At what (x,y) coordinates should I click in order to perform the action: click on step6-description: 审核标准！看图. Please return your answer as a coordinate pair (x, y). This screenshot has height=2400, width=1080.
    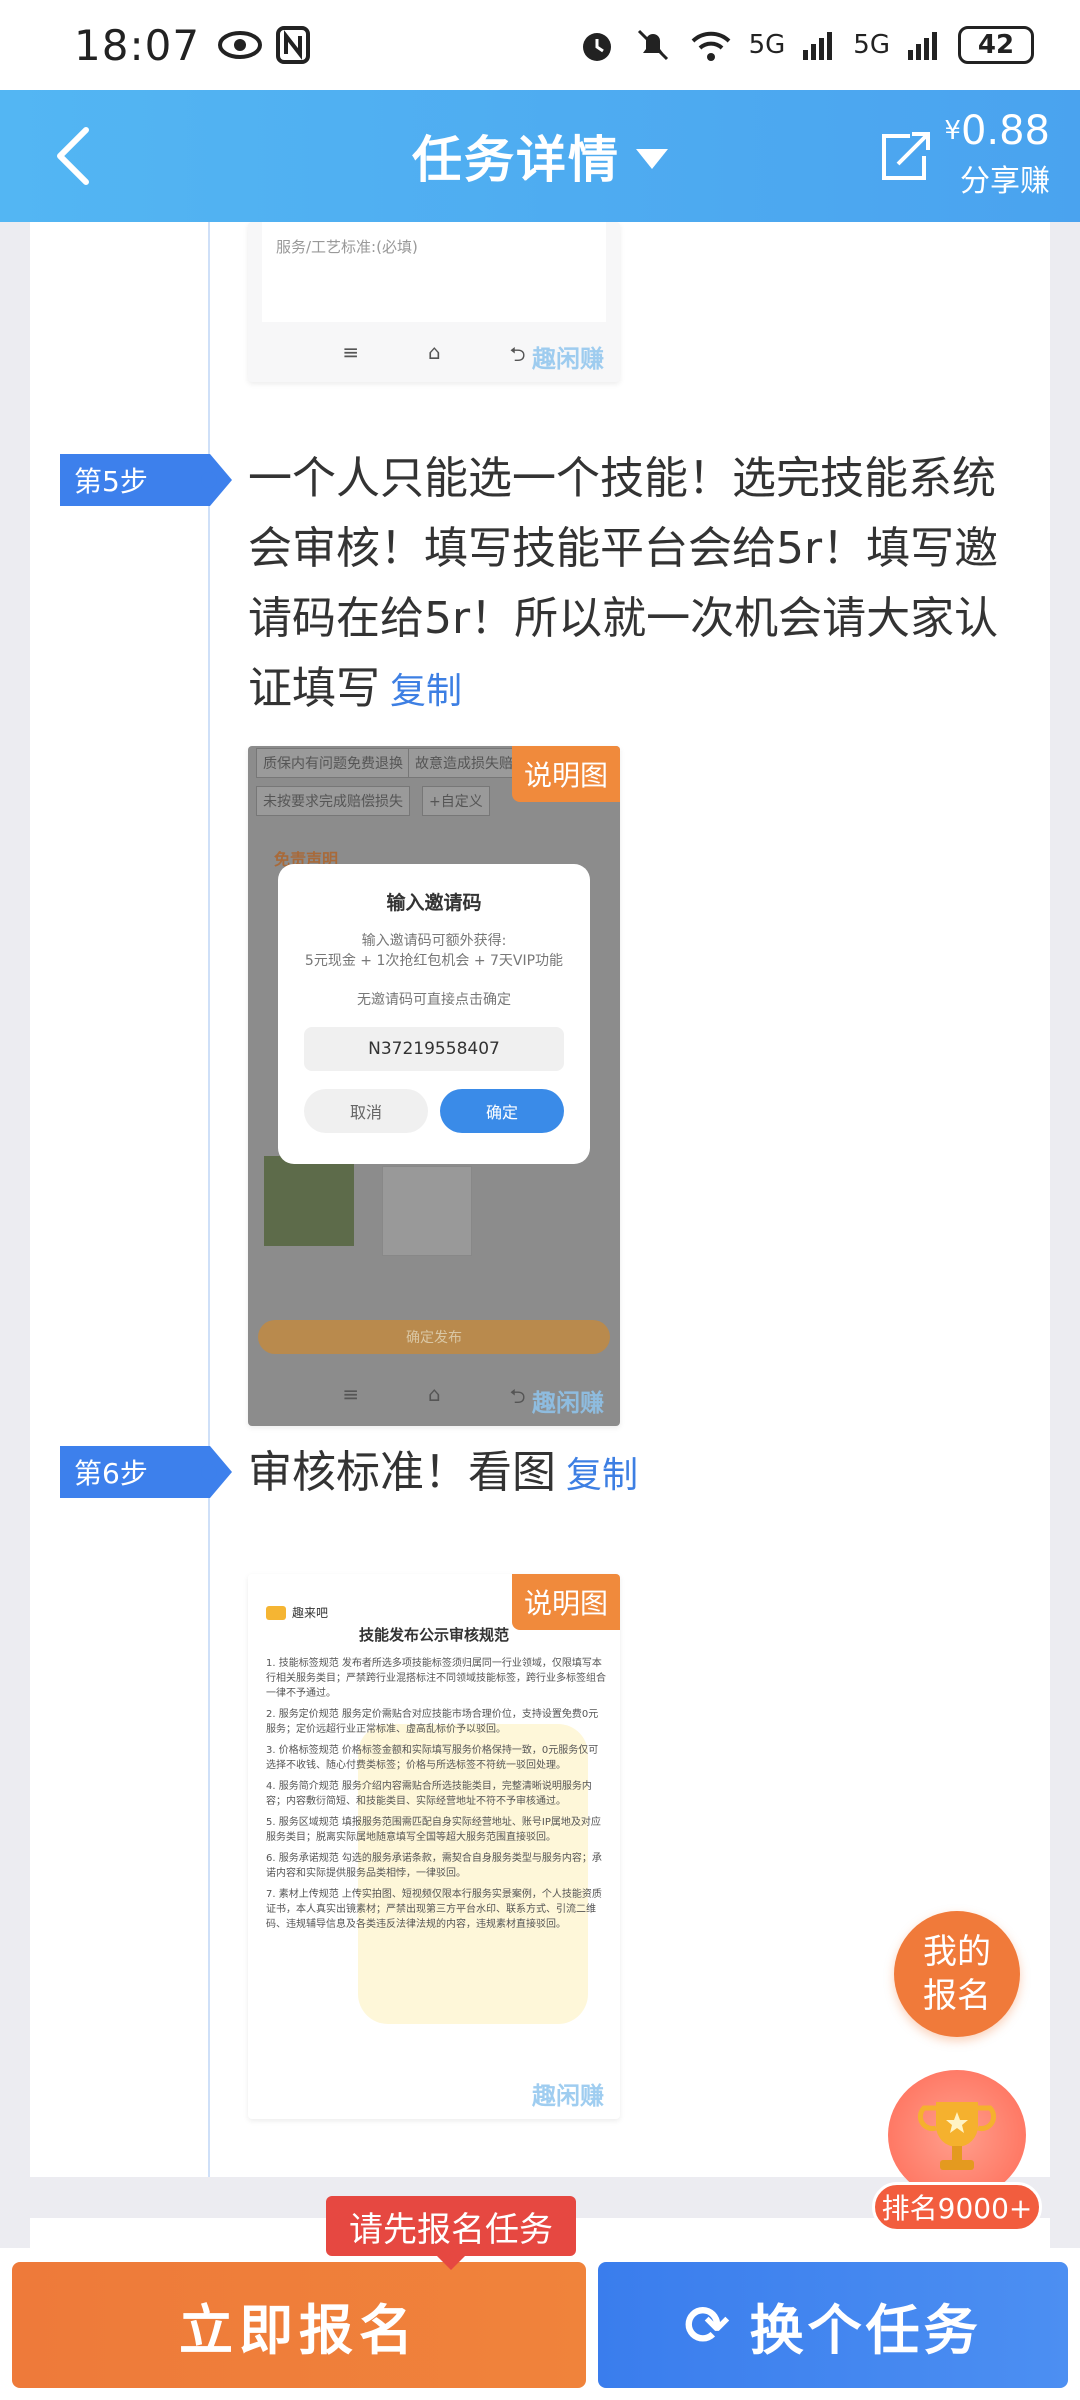
    Looking at the image, I should click on (402, 1472).